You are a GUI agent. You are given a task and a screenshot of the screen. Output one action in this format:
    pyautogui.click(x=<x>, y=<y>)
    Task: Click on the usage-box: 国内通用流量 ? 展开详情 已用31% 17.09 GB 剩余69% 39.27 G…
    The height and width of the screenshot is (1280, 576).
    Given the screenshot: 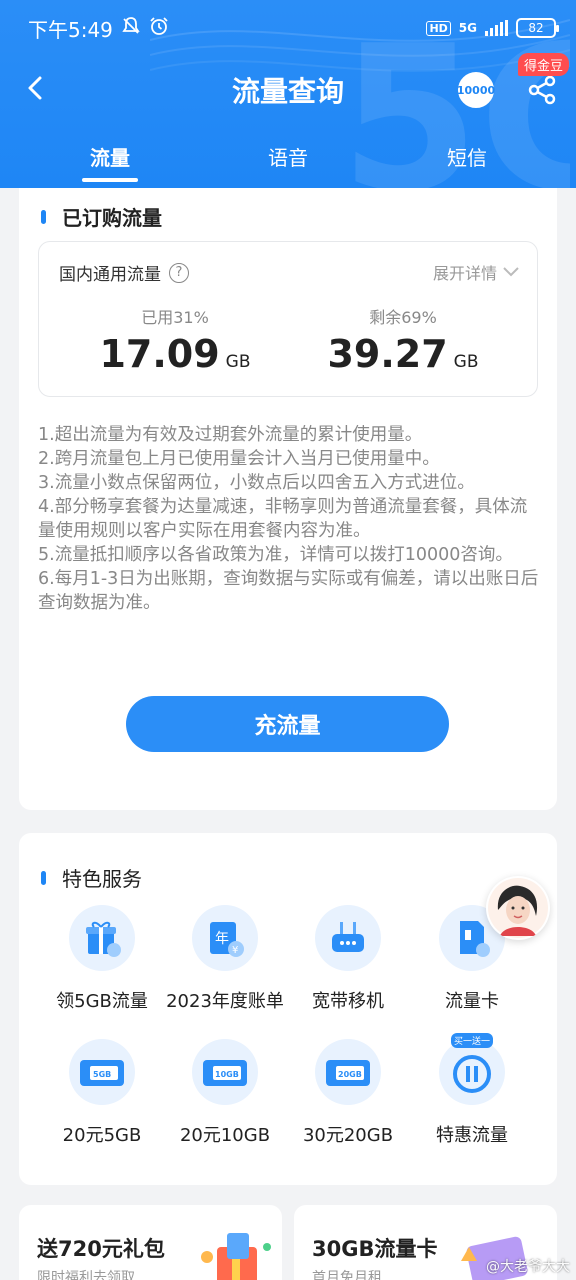 What is the action you would take?
    pyautogui.click(x=288, y=319)
    